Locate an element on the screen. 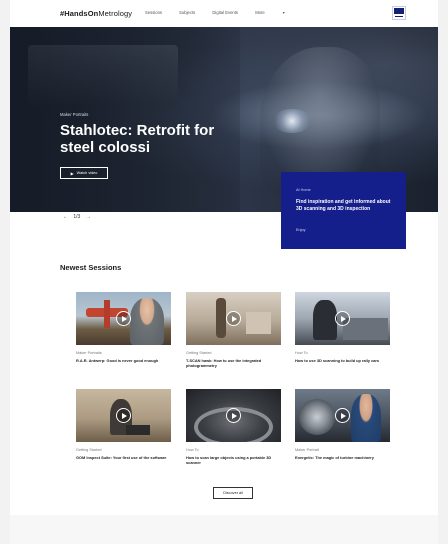  slide-counter: 1/3 is located at coordinates (77, 217).